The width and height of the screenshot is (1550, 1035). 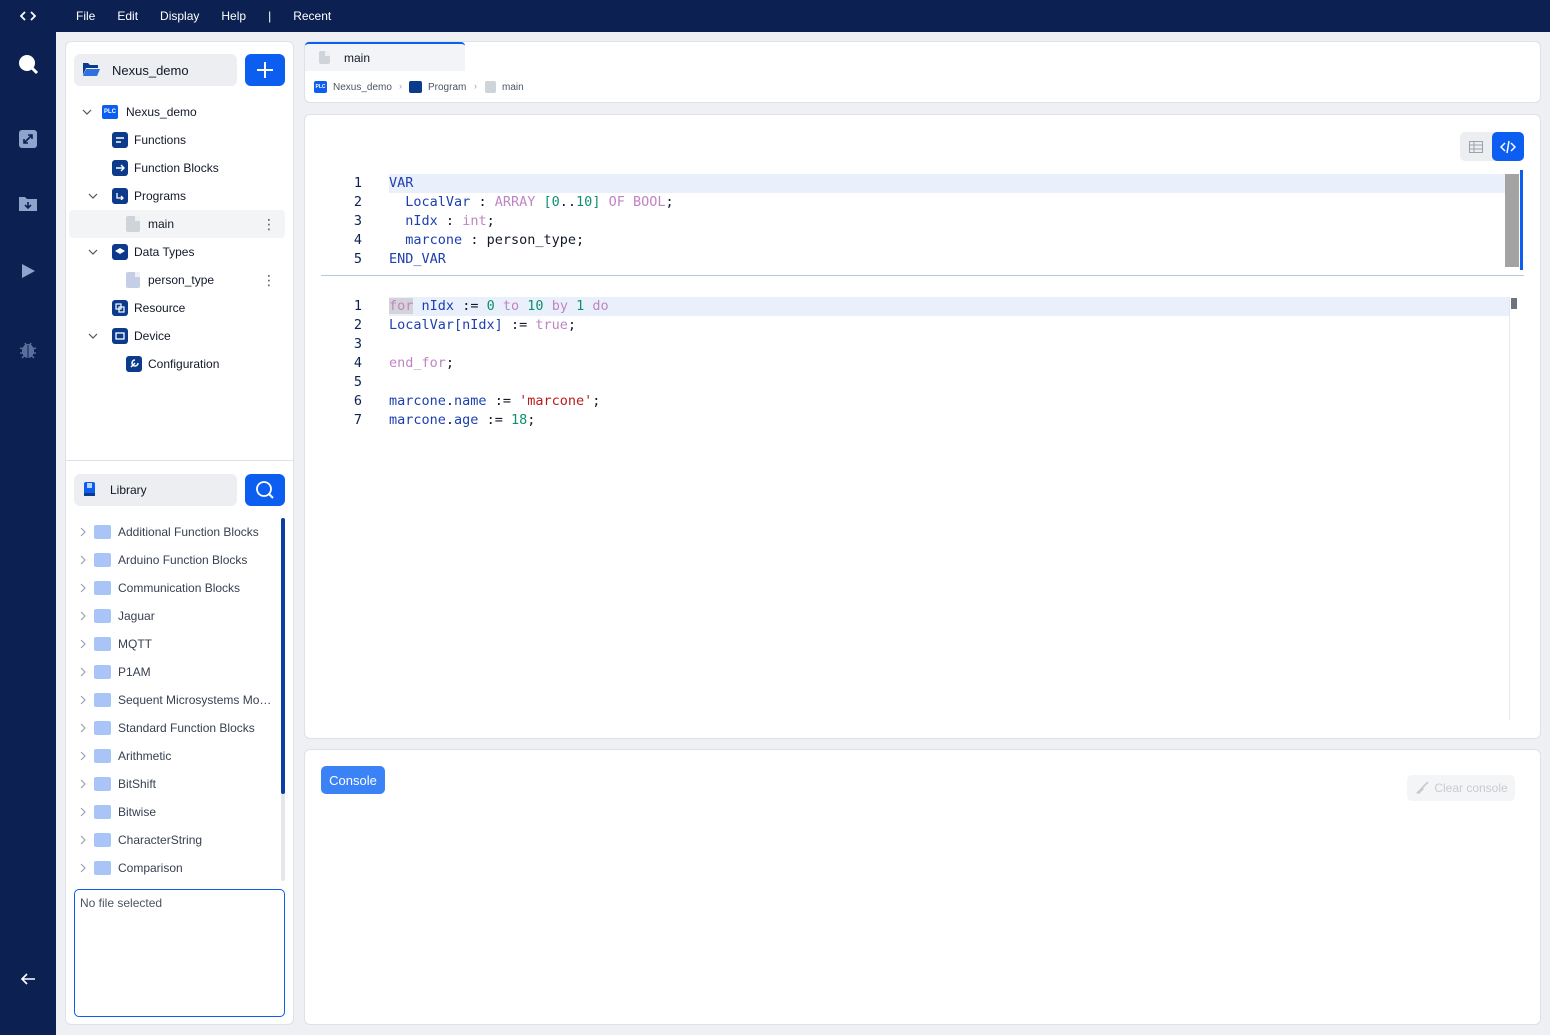 What do you see at coordinates (1509, 508) in the screenshot?
I see `editor-ruler` at bounding box center [1509, 508].